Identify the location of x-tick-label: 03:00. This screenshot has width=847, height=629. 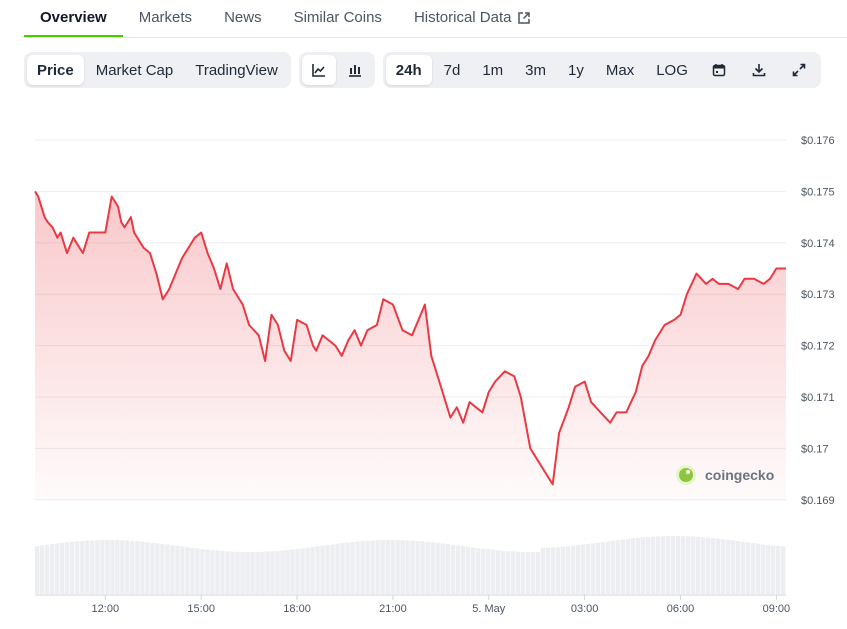
(585, 609).